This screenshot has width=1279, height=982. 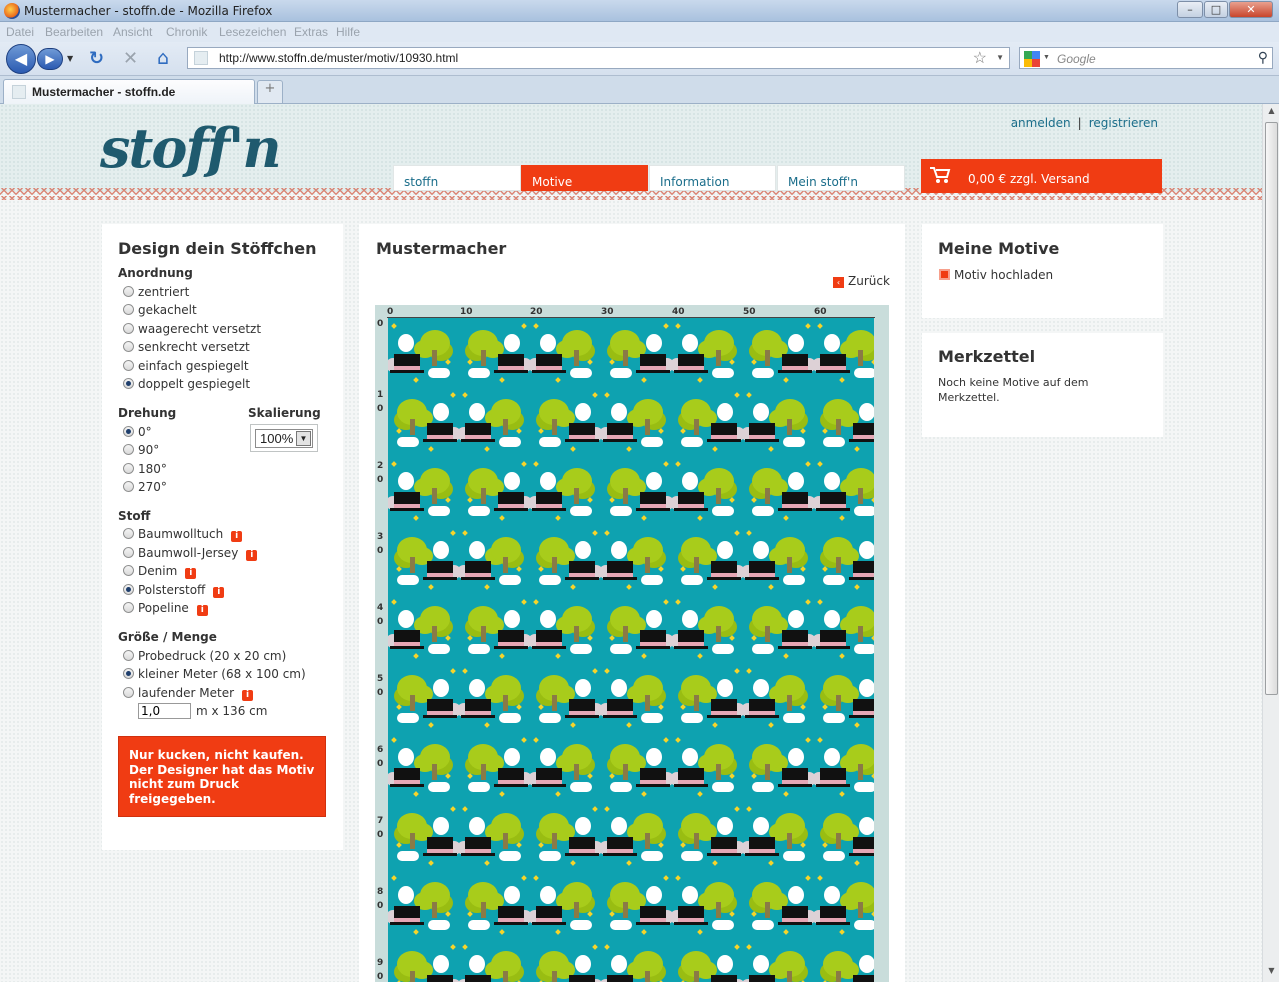 I want to click on cart-button: 0,00 € zzgl. Versand, so click(x=1041, y=176).